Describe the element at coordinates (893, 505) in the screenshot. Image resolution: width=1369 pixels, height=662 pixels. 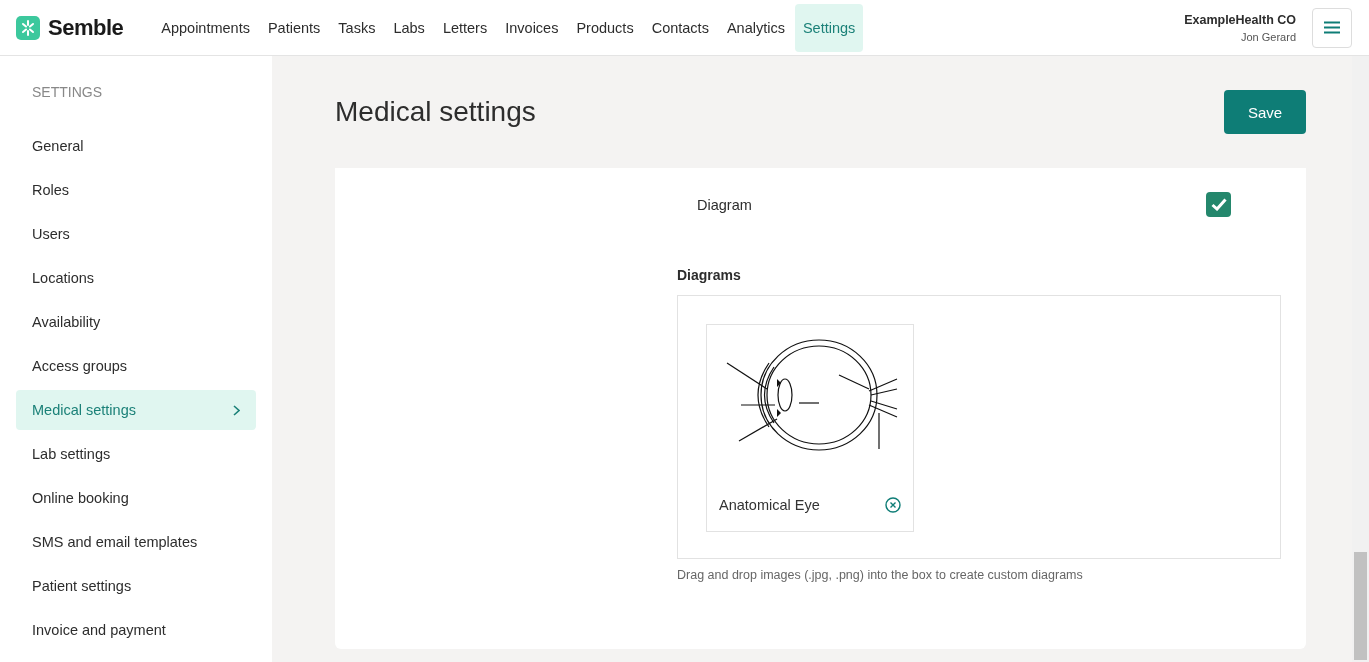
I see `remove-icon` at that location.